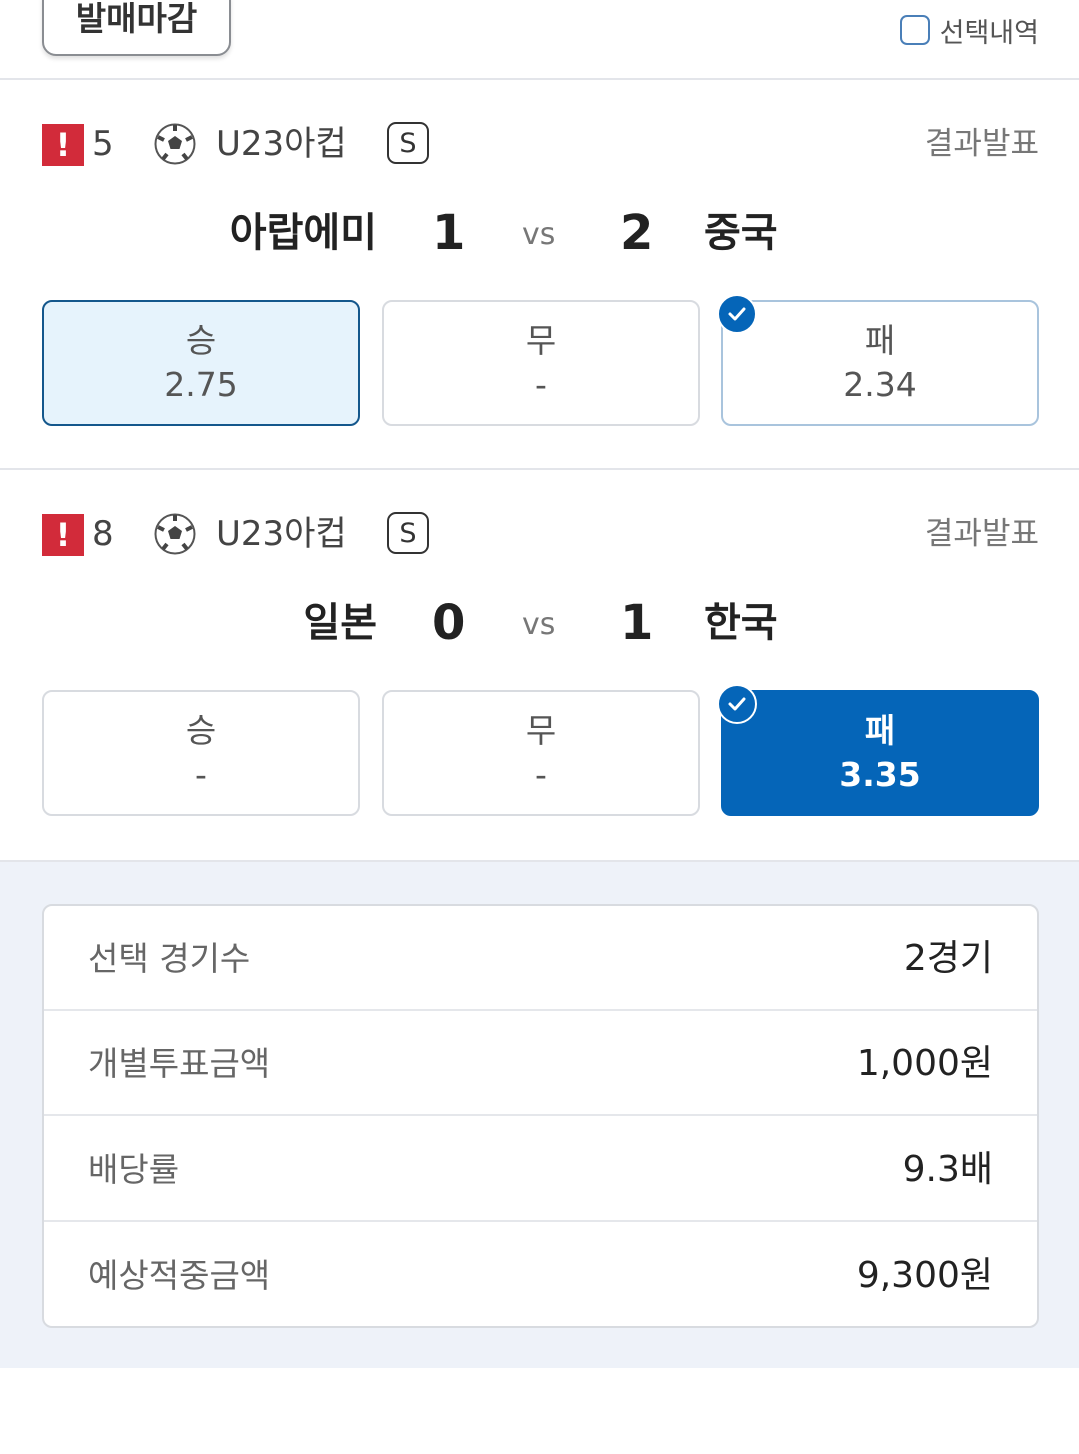  What do you see at coordinates (637, 623) in the screenshot?
I see `away-score: 1` at bounding box center [637, 623].